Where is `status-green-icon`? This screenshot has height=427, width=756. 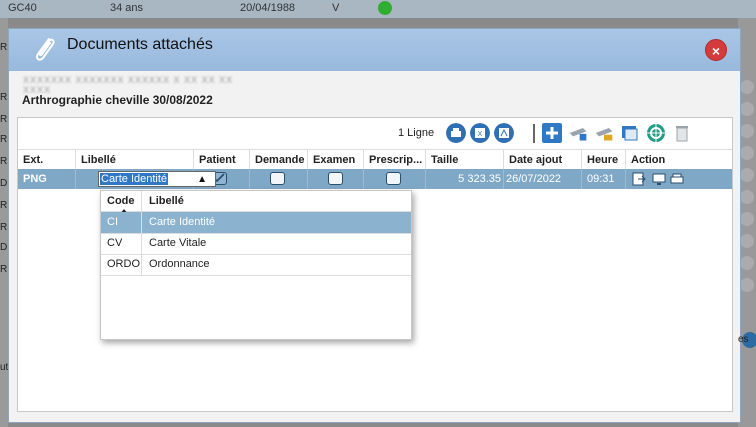 status-green-icon is located at coordinates (385, 8).